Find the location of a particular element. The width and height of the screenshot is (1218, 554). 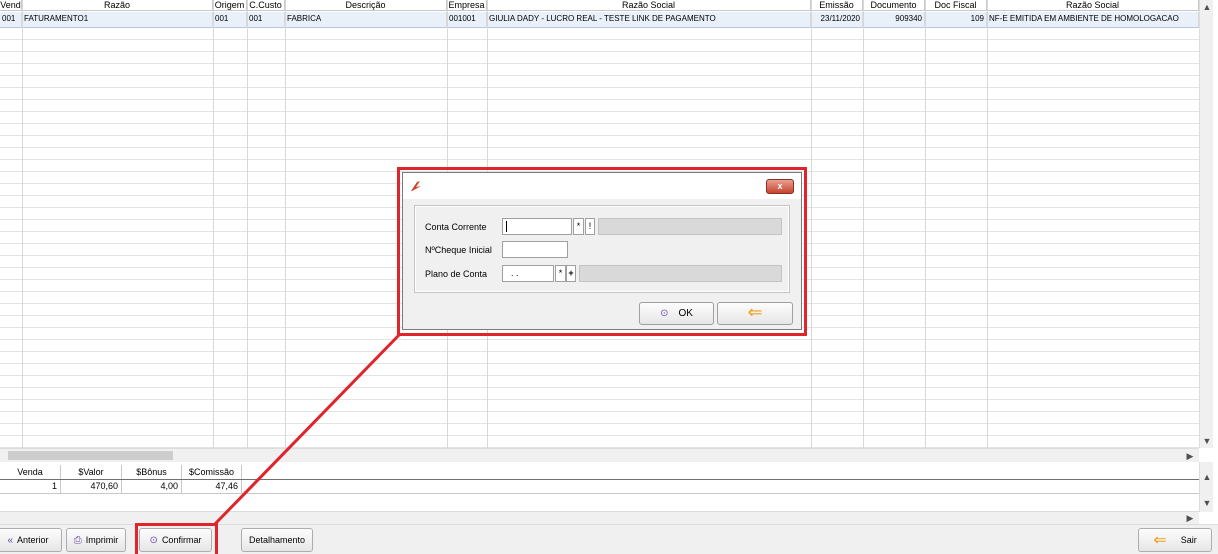

col-header-empresa: Empresa is located at coordinates (467, 5).